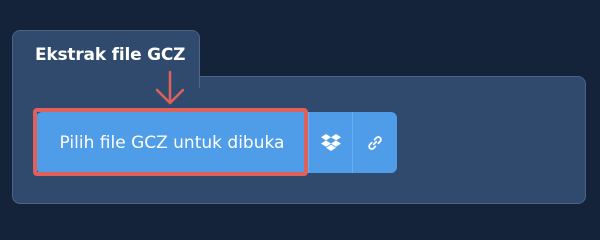  I want to click on link-icon, so click(375, 142).